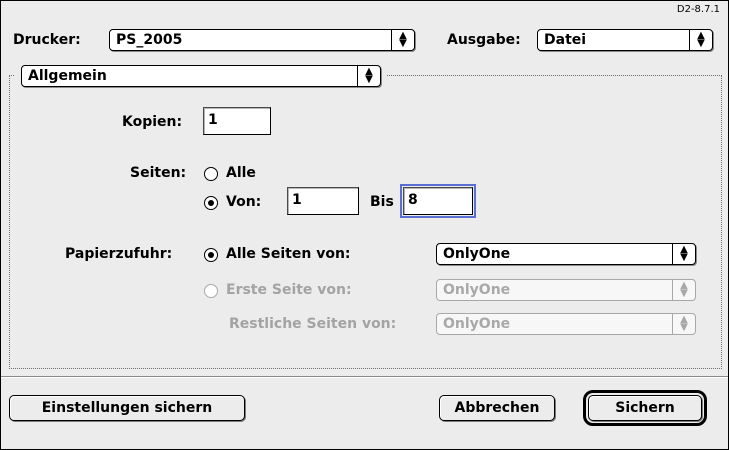 This screenshot has height=450, width=729. What do you see at coordinates (152, 122) in the screenshot?
I see `copies-label: Kopien:` at bounding box center [152, 122].